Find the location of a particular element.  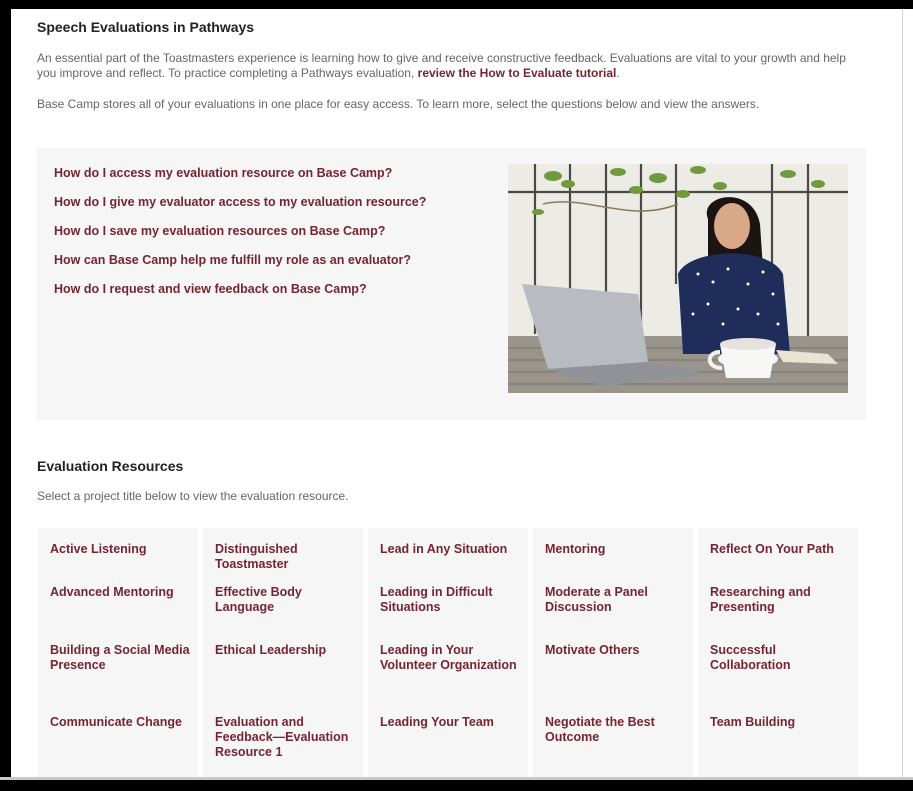

scroll-edge is located at coordinates (902, 394).